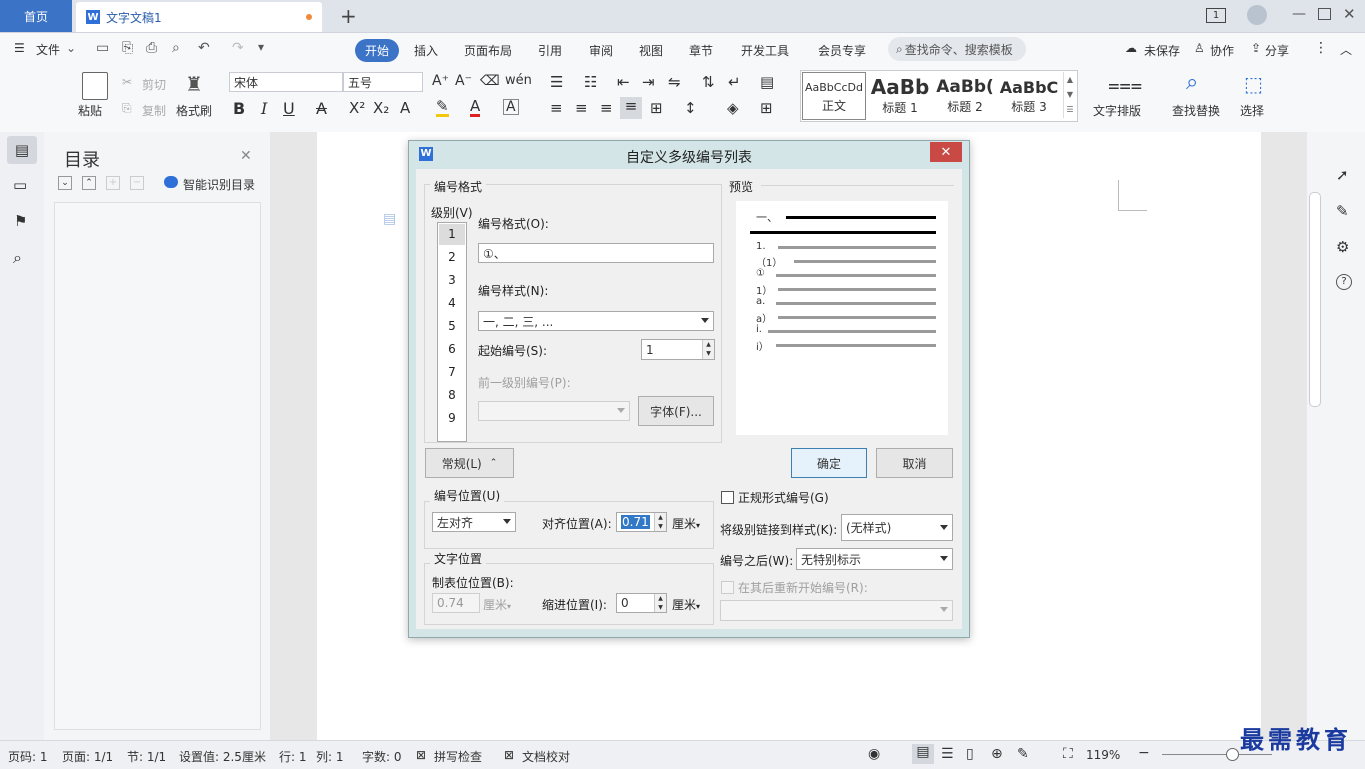  What do you see at coordinates (154, 84) in the screenshot?
I see `cut-label: 剪切` at bounding box center [154, 84].